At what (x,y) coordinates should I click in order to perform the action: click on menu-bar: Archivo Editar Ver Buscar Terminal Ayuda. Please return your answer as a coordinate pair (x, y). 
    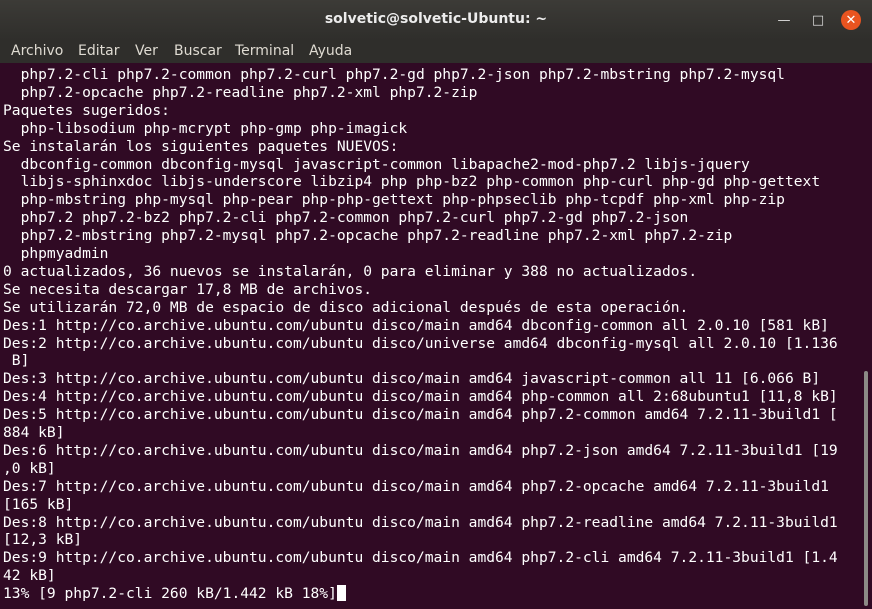
    Looking at the image, I should click on (436, 51).